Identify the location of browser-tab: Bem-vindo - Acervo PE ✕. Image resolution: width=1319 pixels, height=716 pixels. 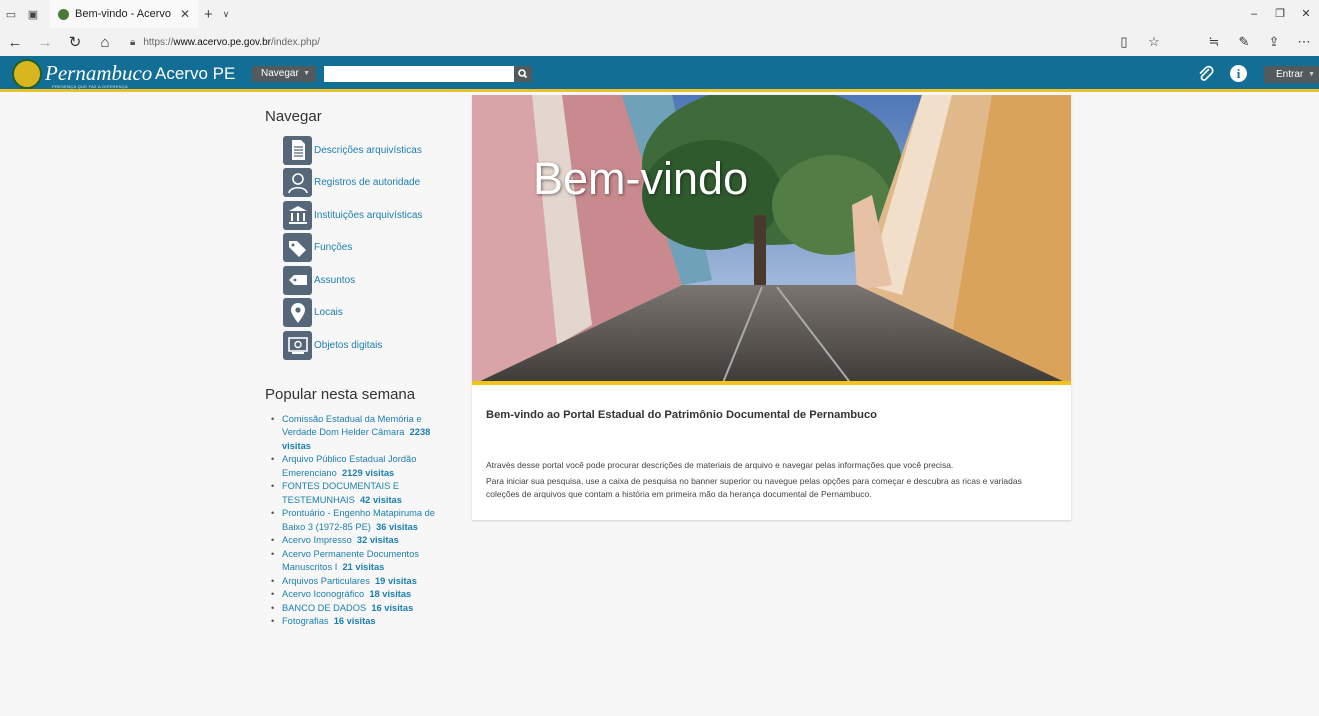
(124, 14).